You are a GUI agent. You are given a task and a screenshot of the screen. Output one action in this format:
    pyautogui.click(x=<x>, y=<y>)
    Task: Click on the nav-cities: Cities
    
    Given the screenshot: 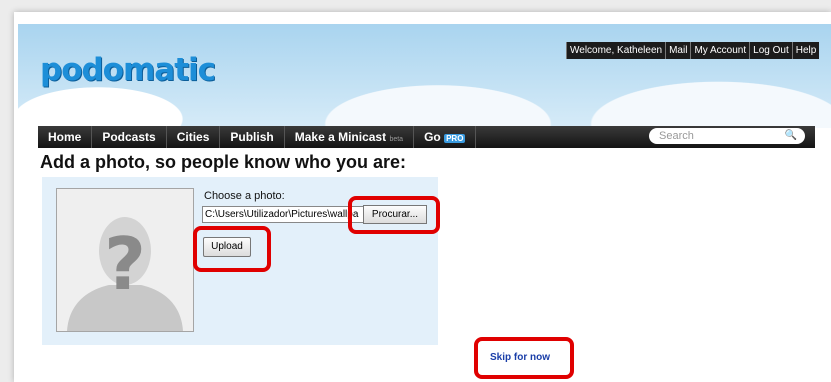 What is the action you would take?
    pyautogui.click(x=194, y=137)
    